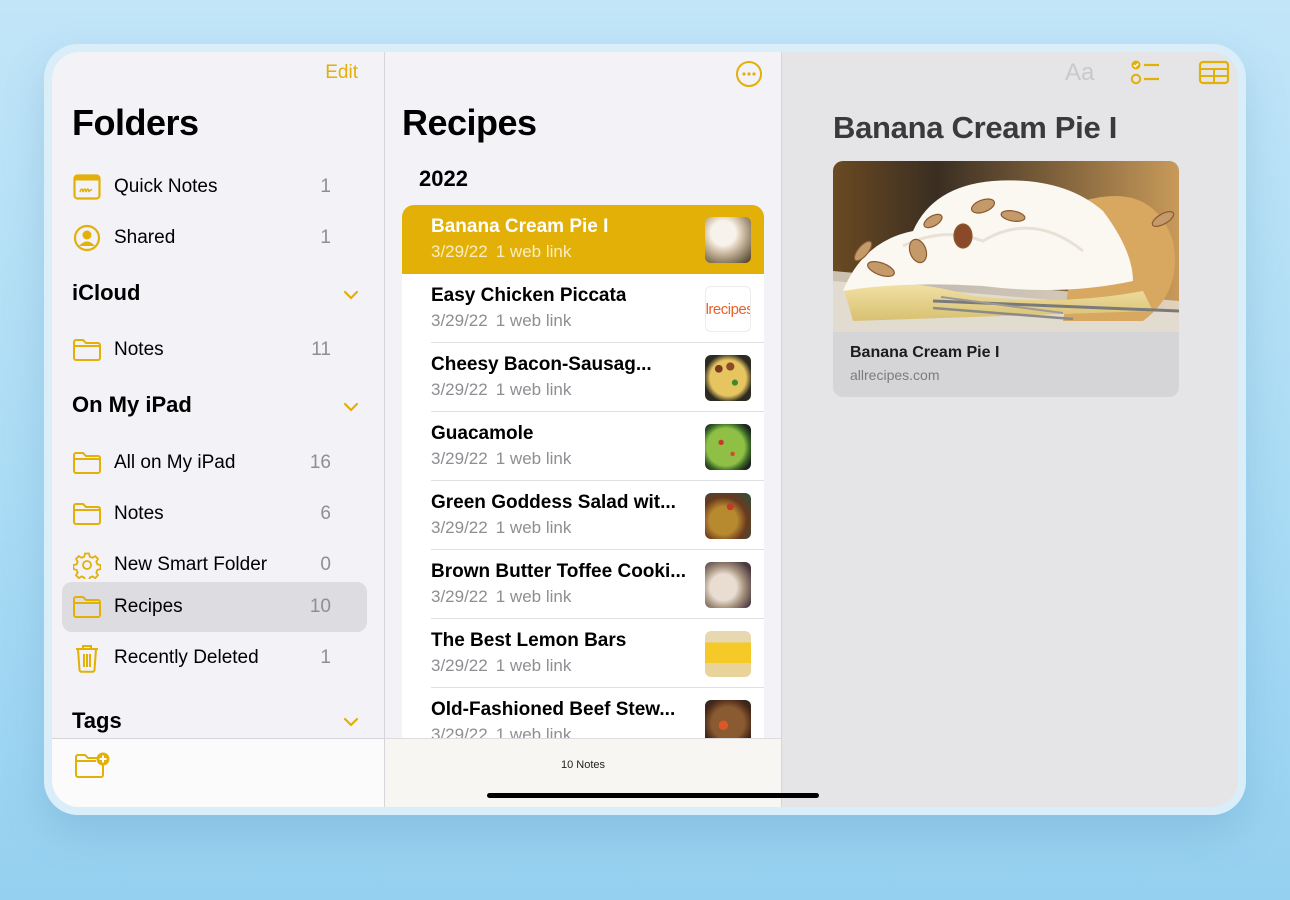 This screenshot has width=1290, height=900. Describe the element at coordinates (214, 514) in the screenshot. I see `sidebar-item-notes: Notes 6` at that location.